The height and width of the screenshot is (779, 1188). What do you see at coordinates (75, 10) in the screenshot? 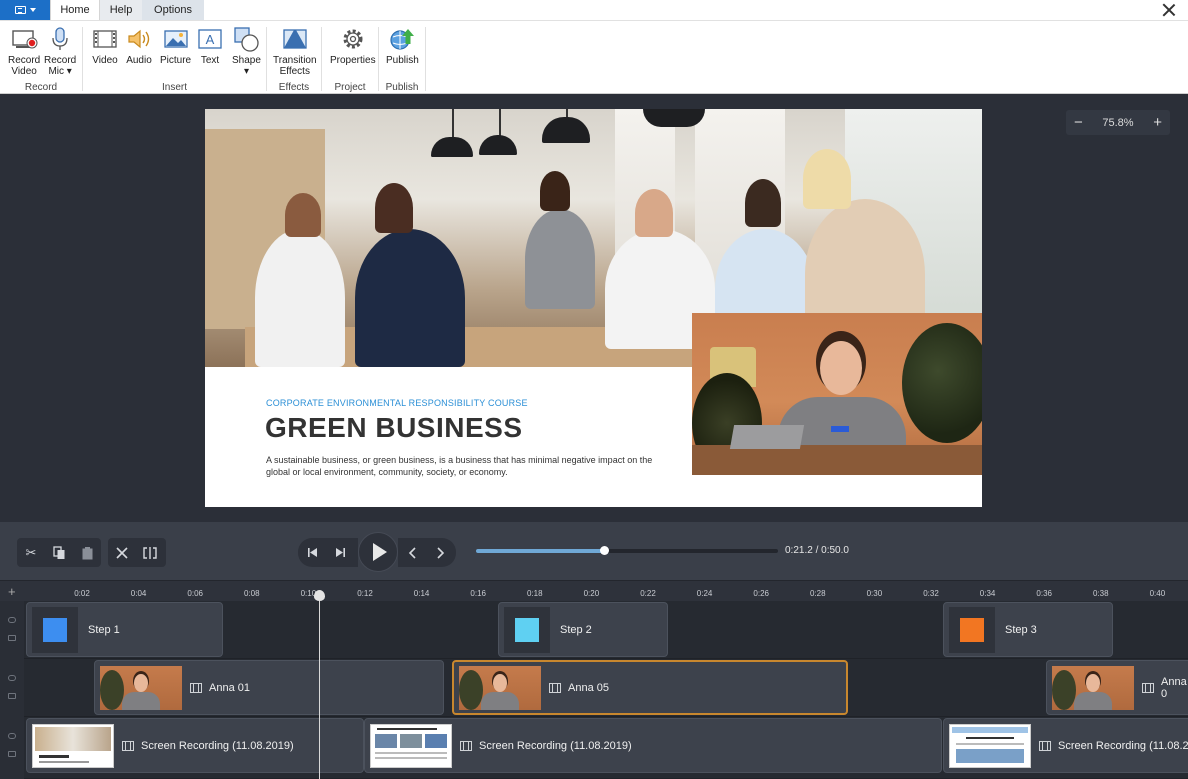
I see `tab-home: Home` at bounding box center [75, 10].